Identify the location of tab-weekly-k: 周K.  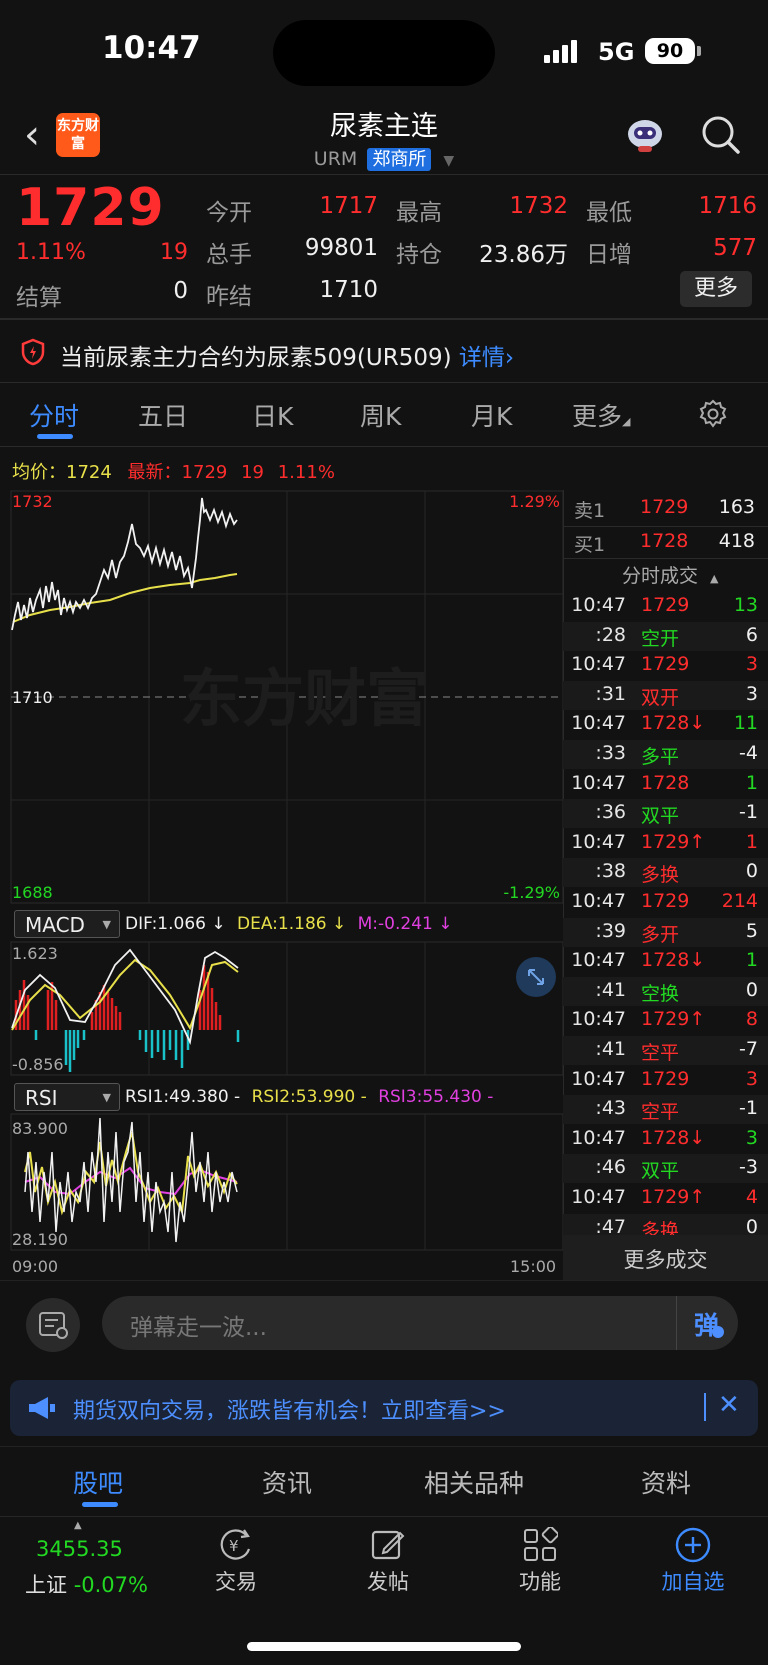
(380, 415).